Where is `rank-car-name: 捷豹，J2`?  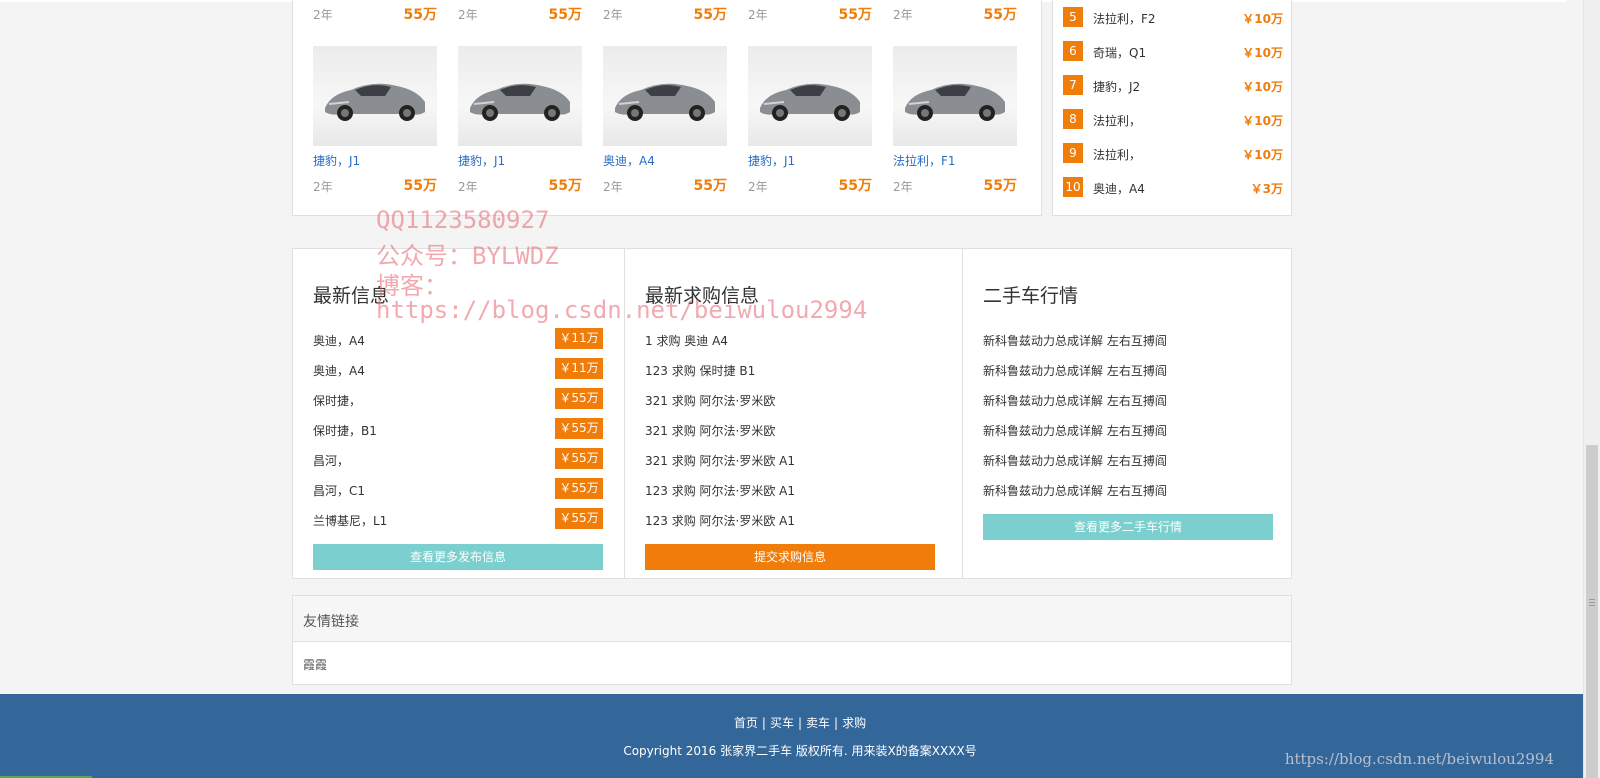 rank-car-name: 捷豹，J2 is located at coordinates (1116, 86).